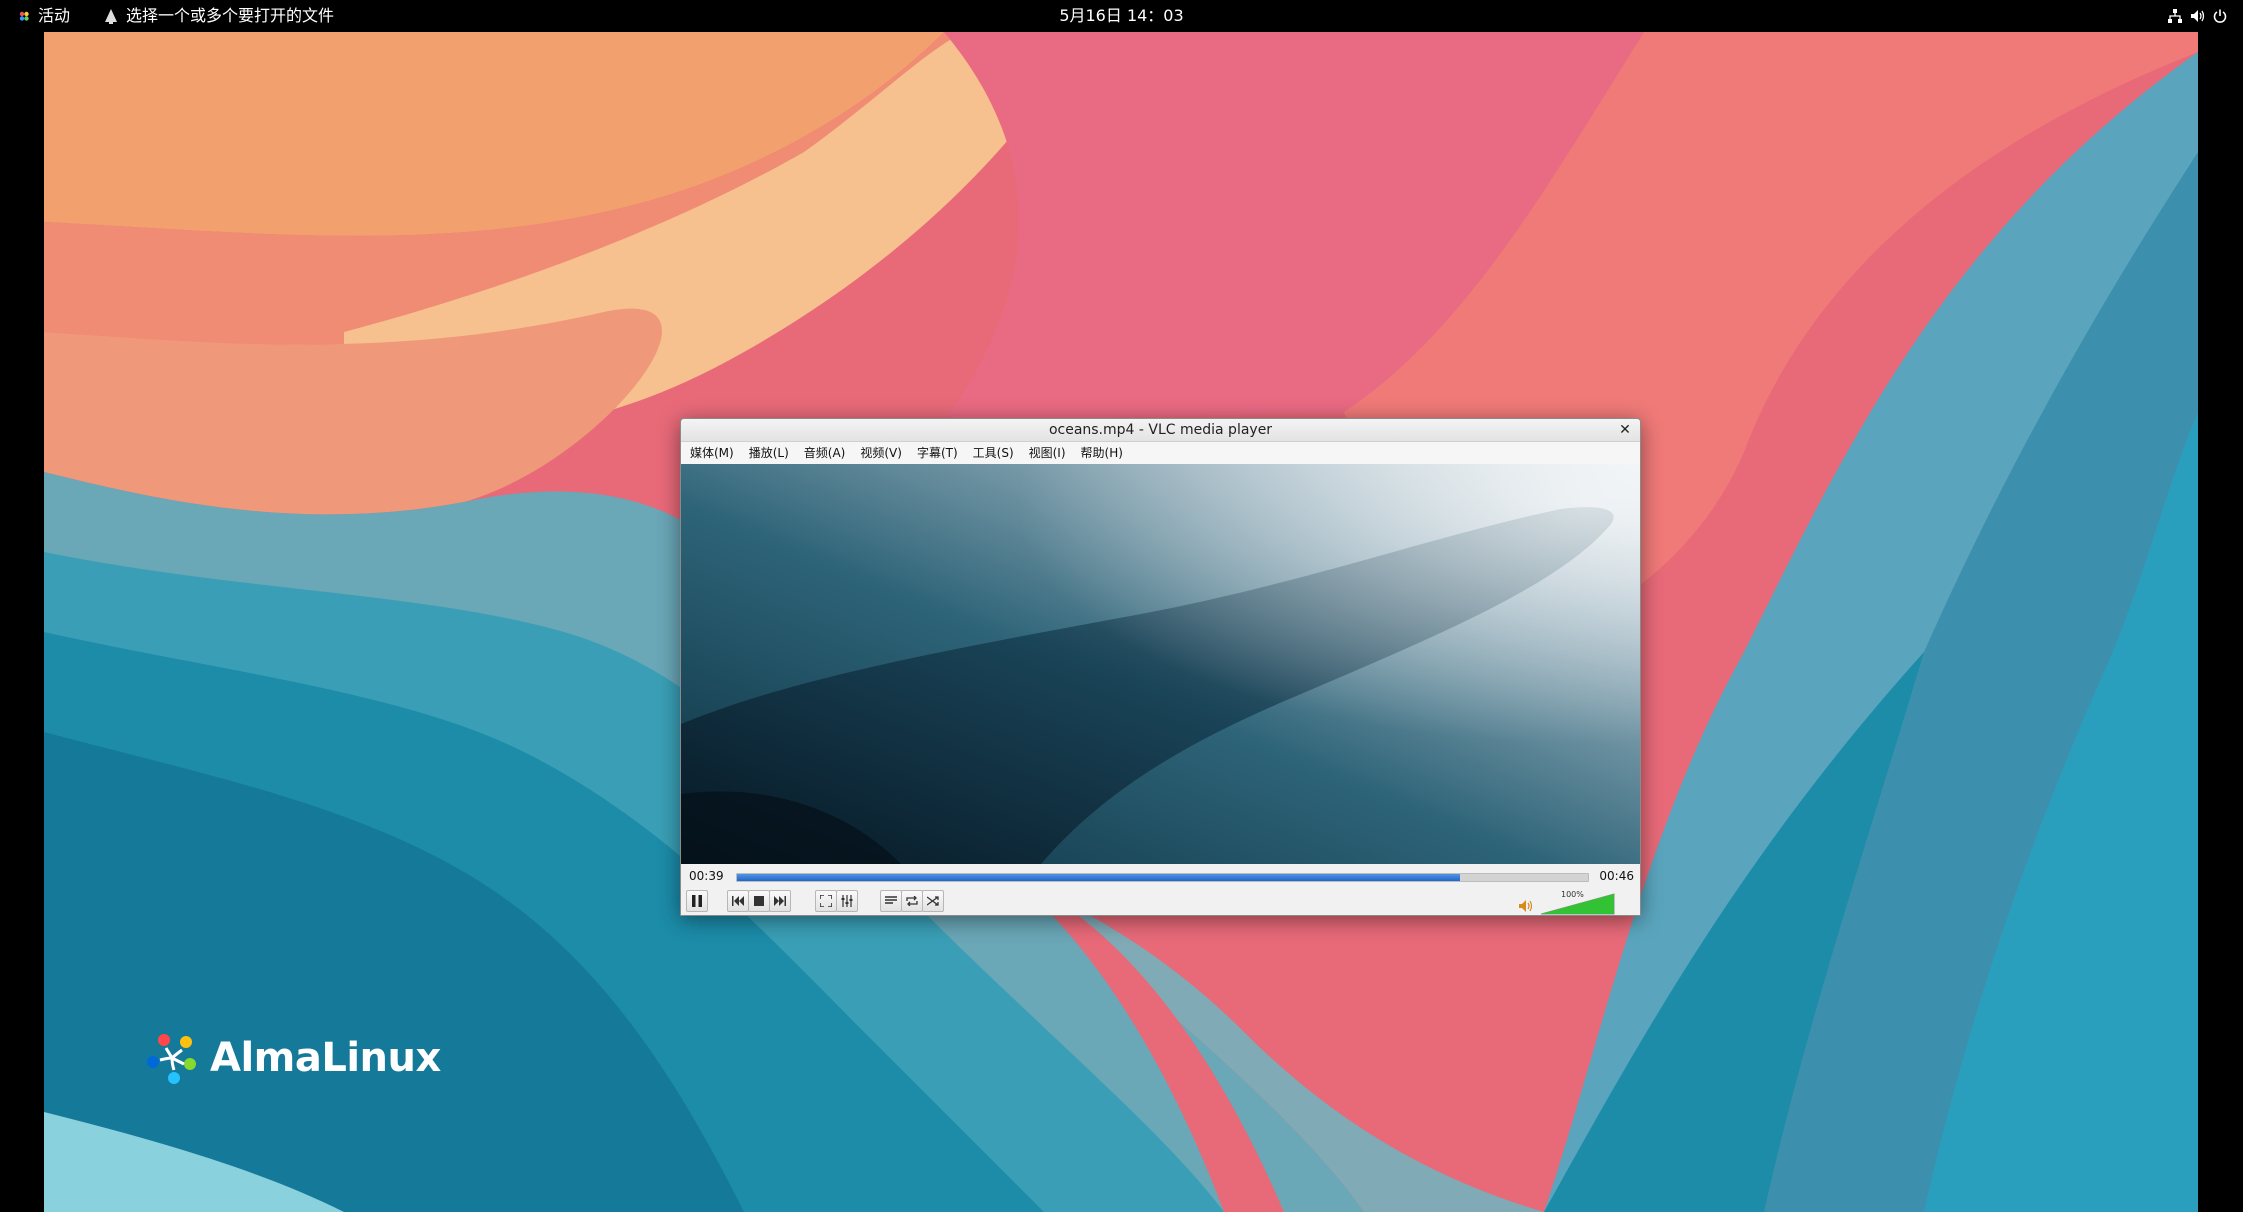 This screenshot has width=2243, height=1212. What do you see at coordinates (2175, 16) in the screenshot?
I see `network-icon` at bounding box center [2175, 16].